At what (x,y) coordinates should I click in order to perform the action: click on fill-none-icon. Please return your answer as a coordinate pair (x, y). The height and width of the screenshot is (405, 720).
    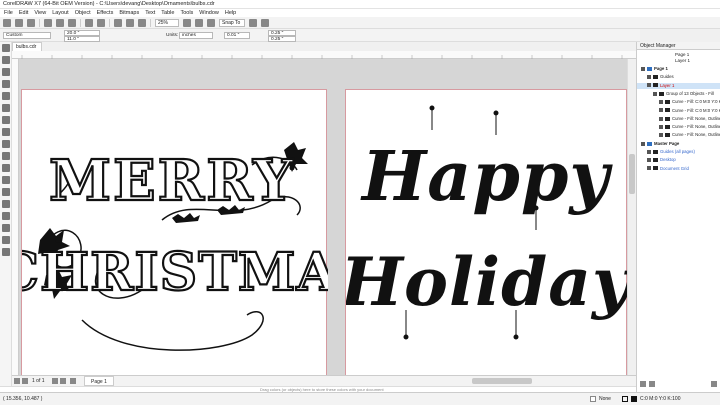
    Looking at the image, I should click on (593, 399).